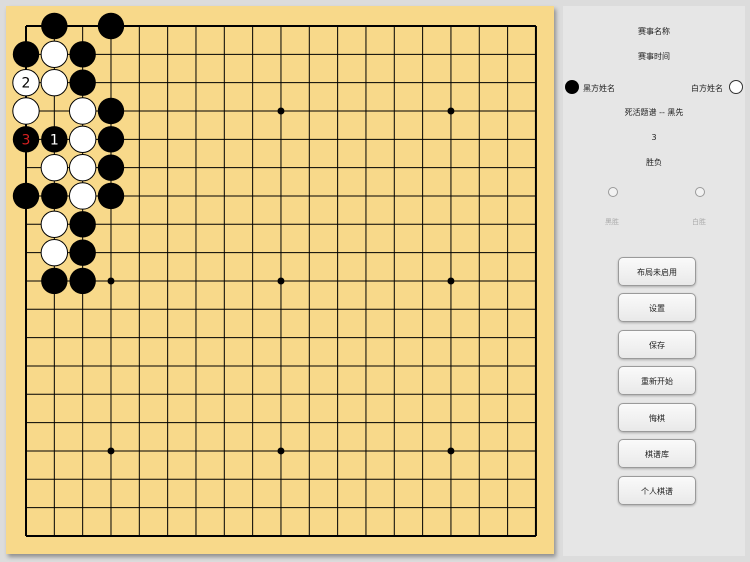  I want to click on personal-records-button: 个人棋谱, so click(657, 490).